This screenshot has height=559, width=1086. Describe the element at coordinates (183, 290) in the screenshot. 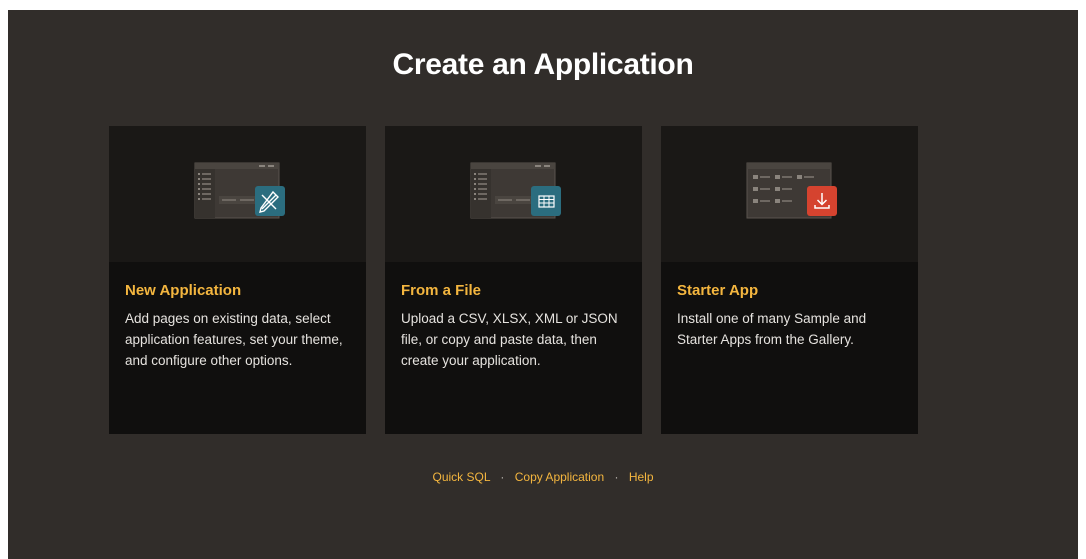

I see `card-title: New Application` at that location.